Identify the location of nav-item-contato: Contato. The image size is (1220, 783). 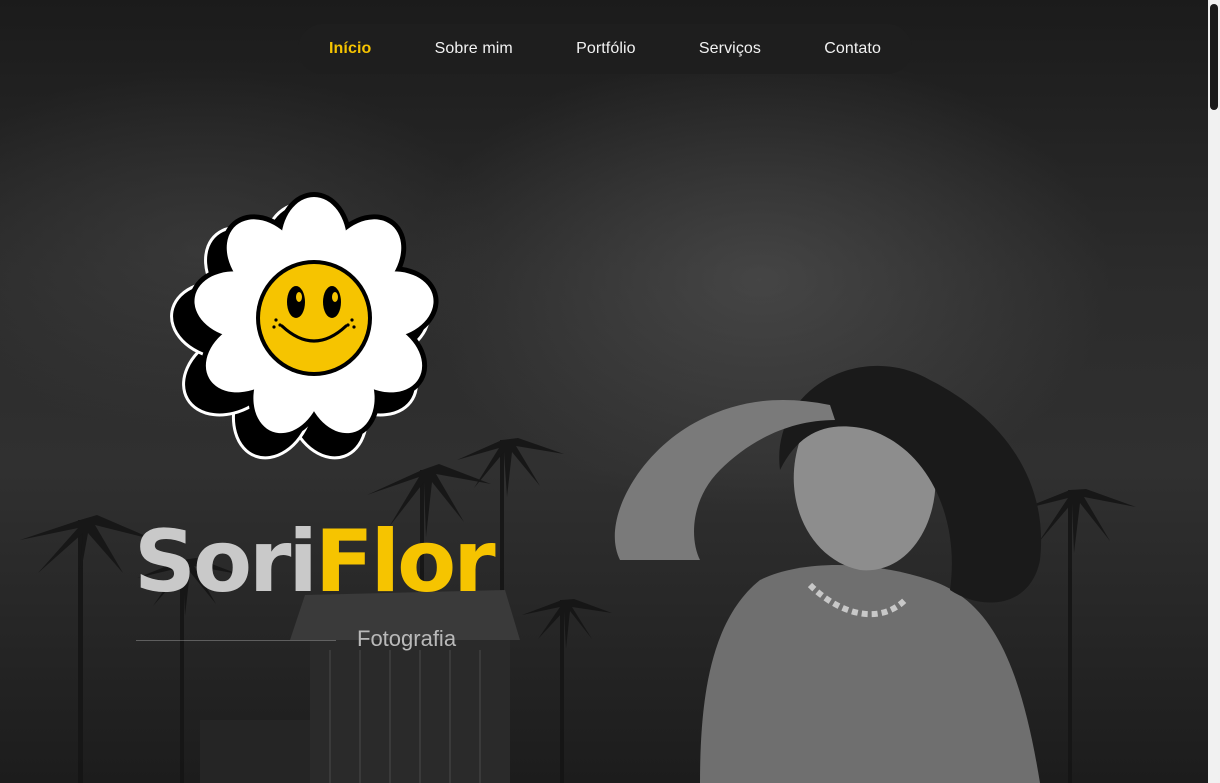
(852, 49).